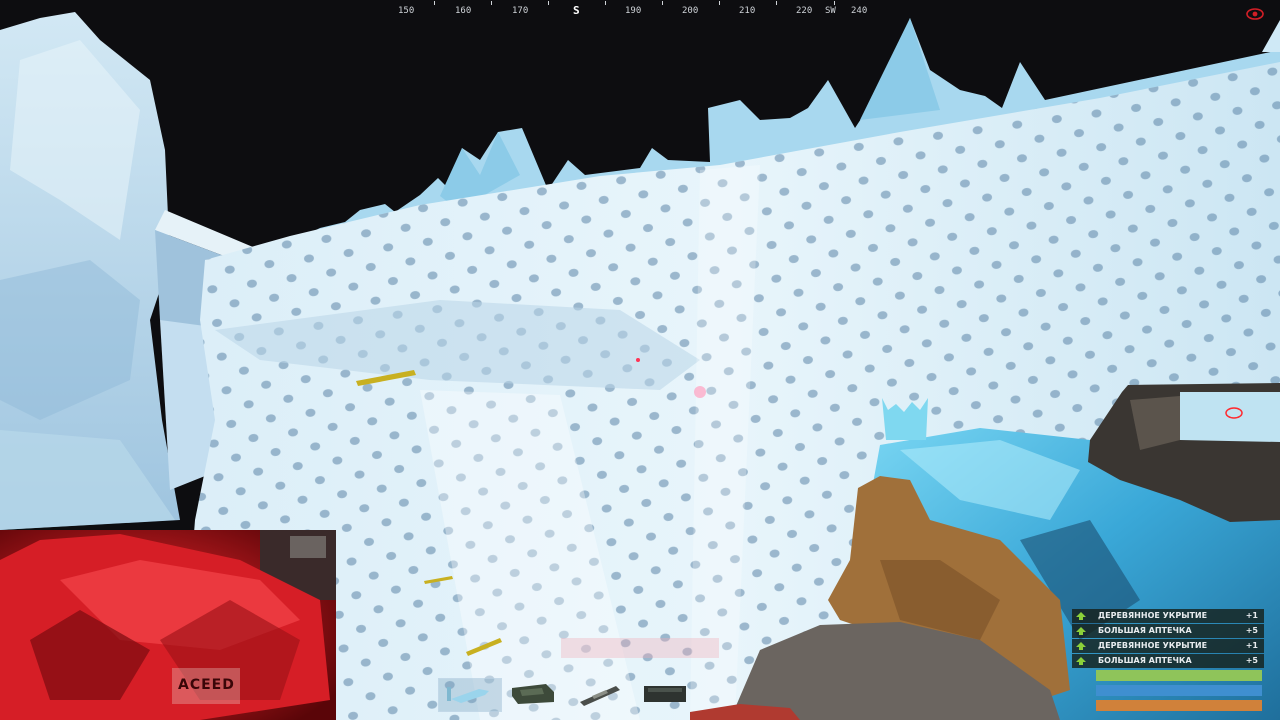  I want to click on hydration-bar-fill, so click(1179, 690).